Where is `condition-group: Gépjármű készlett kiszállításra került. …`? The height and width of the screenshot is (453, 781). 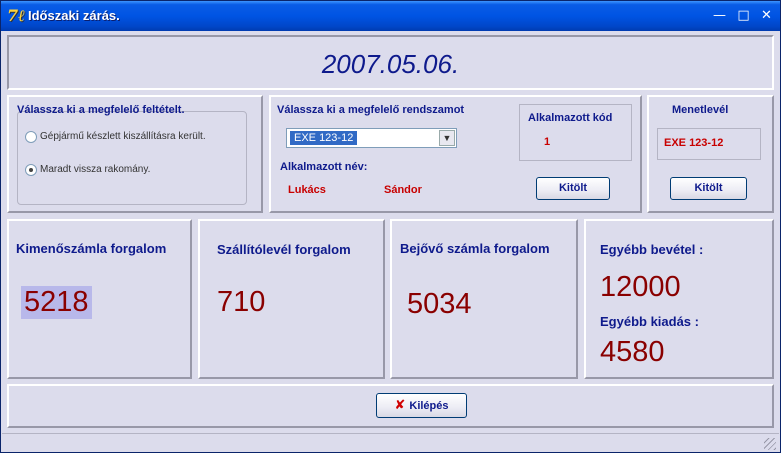
condition-group: Gépjármű készlett kiszállításra került. … is located at coordinates (132, 158).